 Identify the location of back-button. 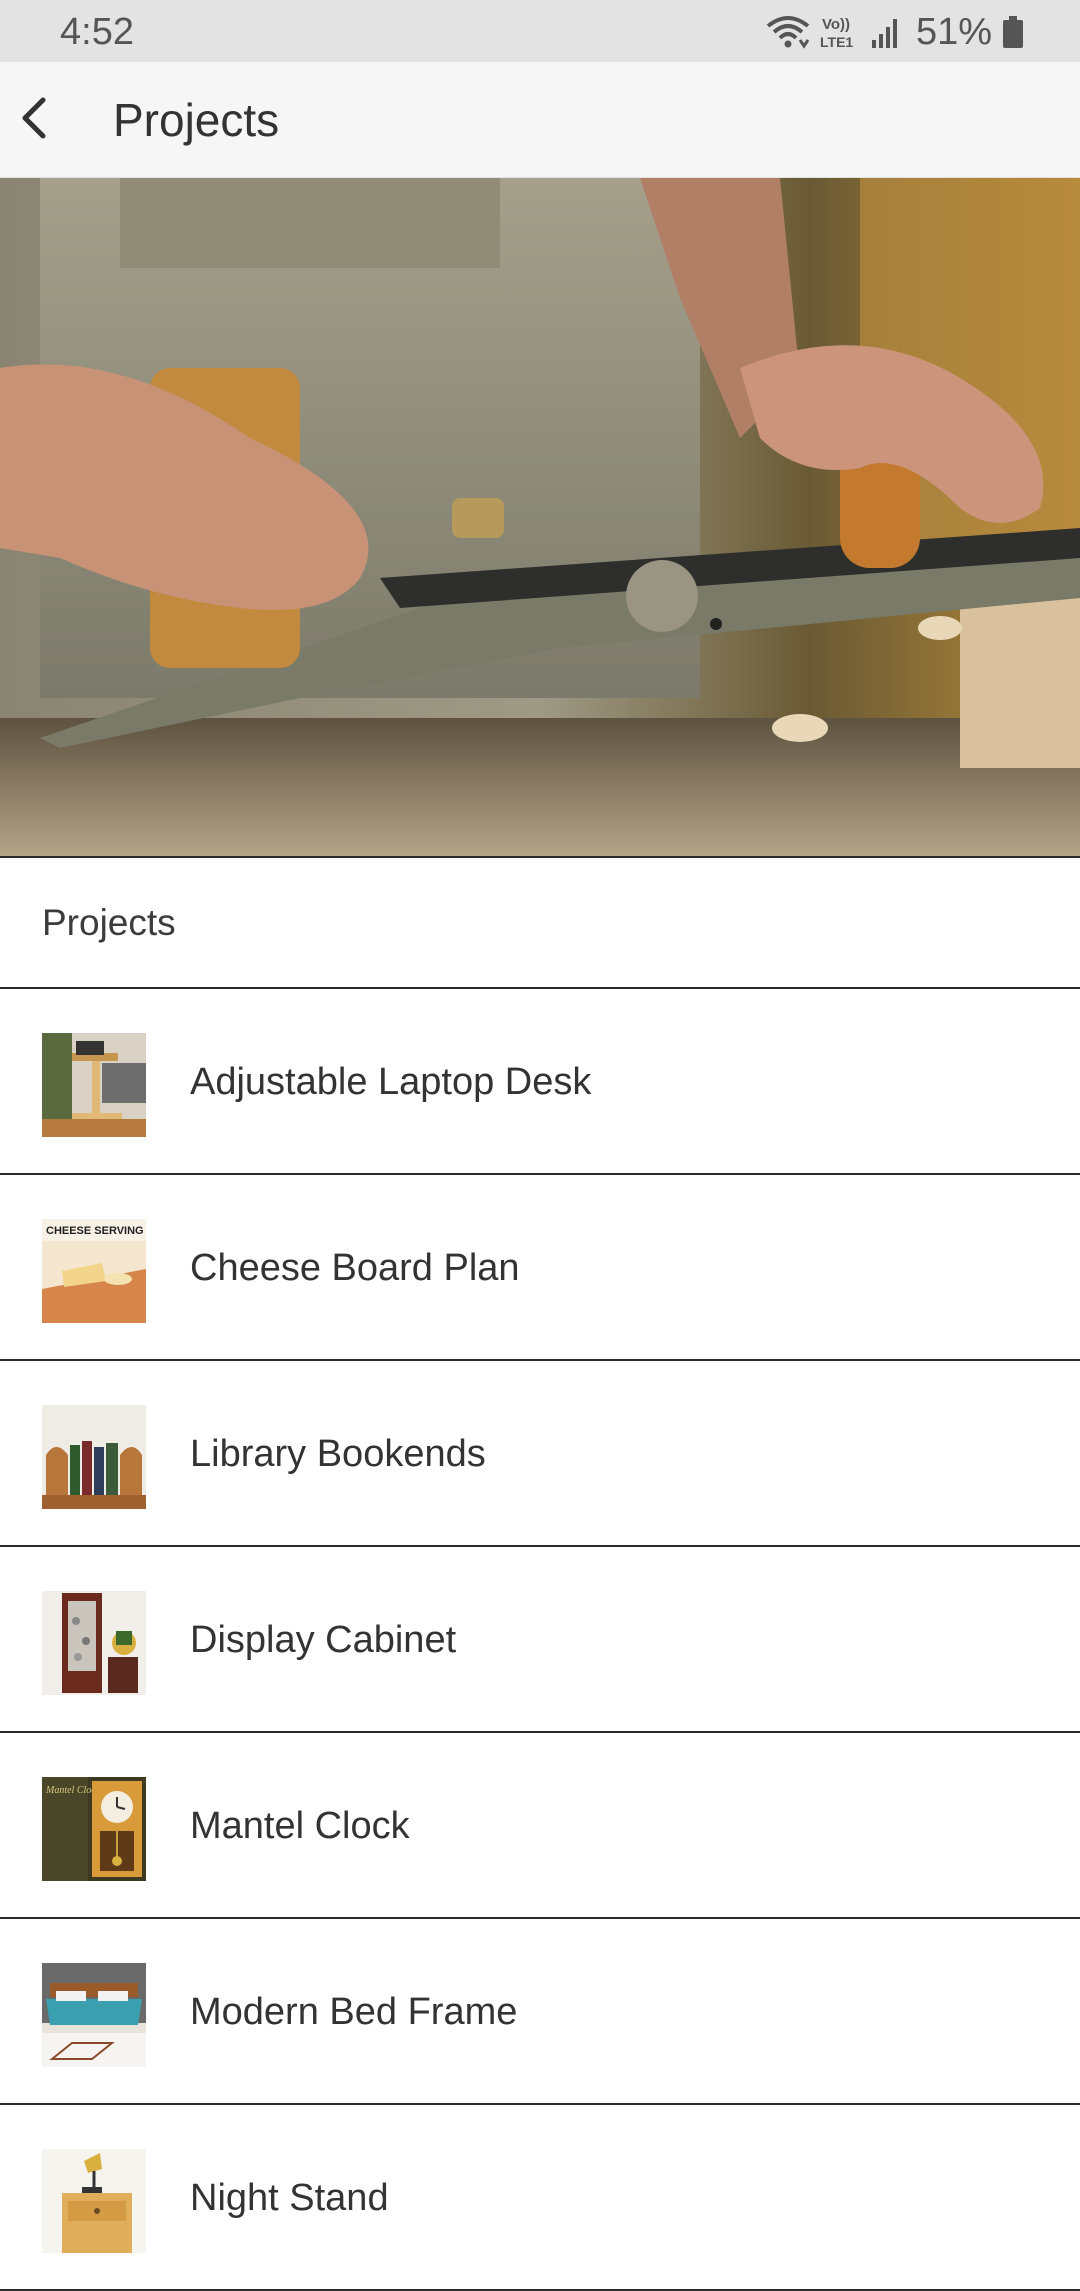
(35, 120).